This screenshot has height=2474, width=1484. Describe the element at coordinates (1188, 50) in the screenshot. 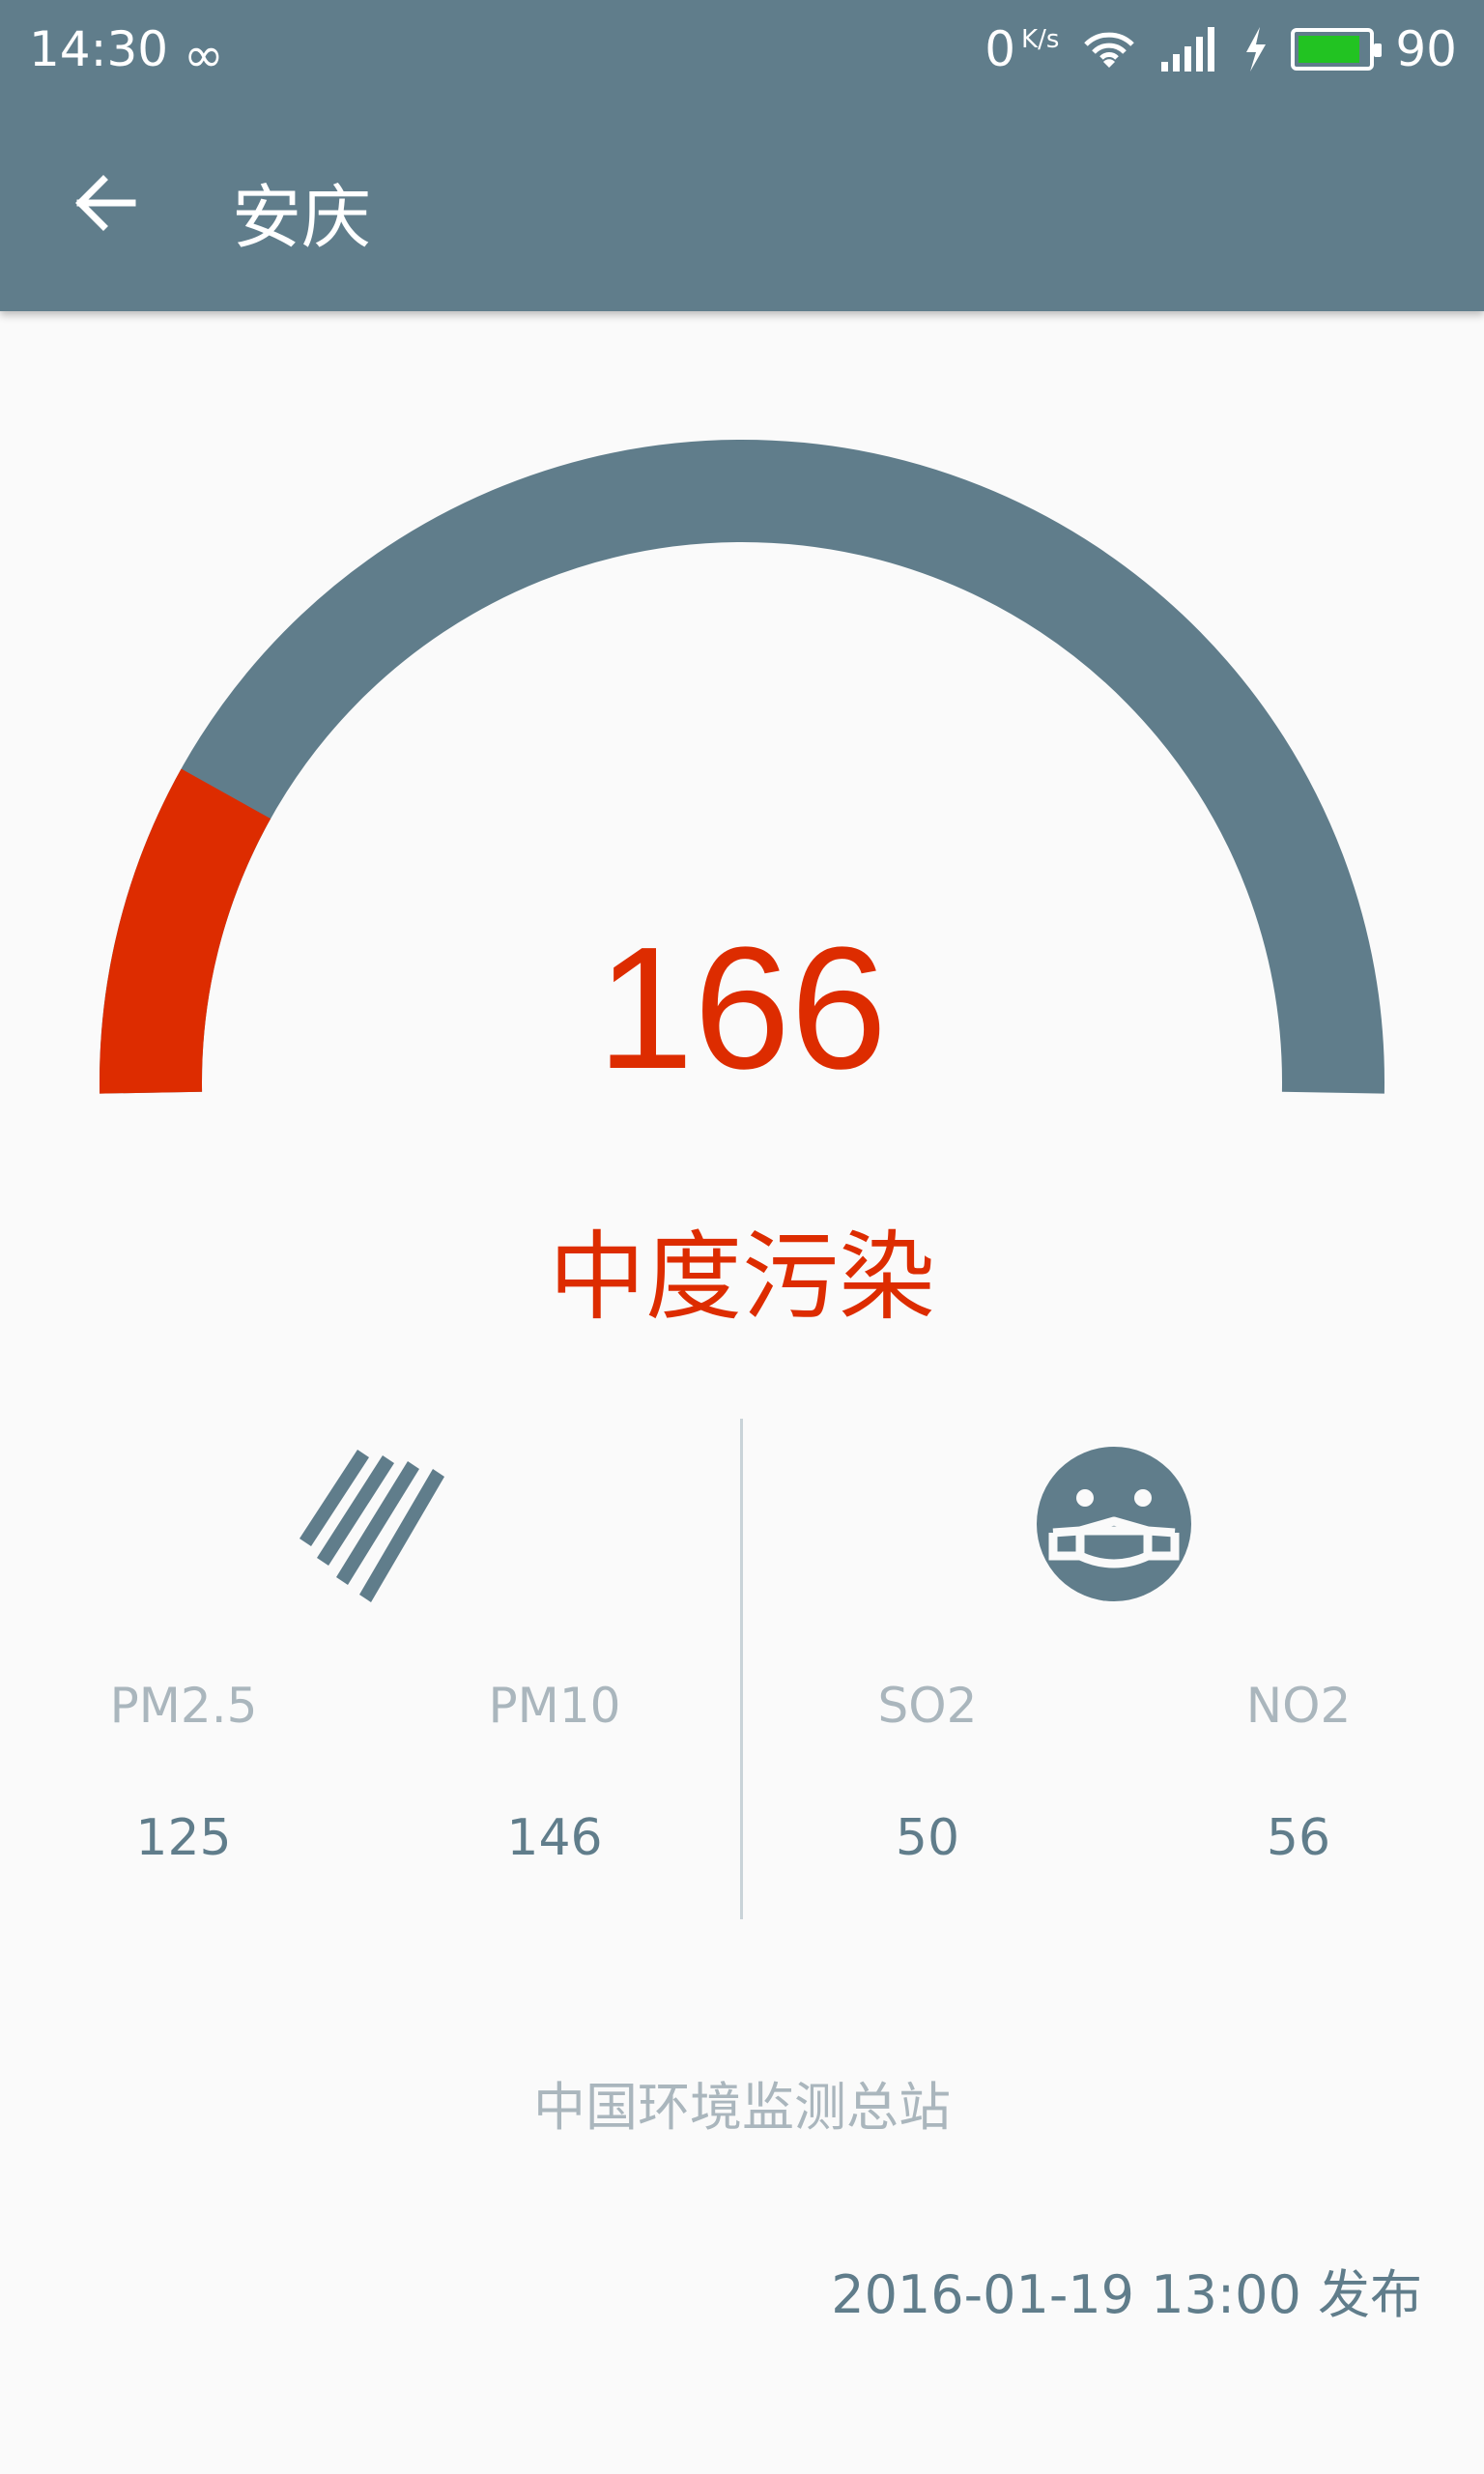

I see `signal-icon` at that location.